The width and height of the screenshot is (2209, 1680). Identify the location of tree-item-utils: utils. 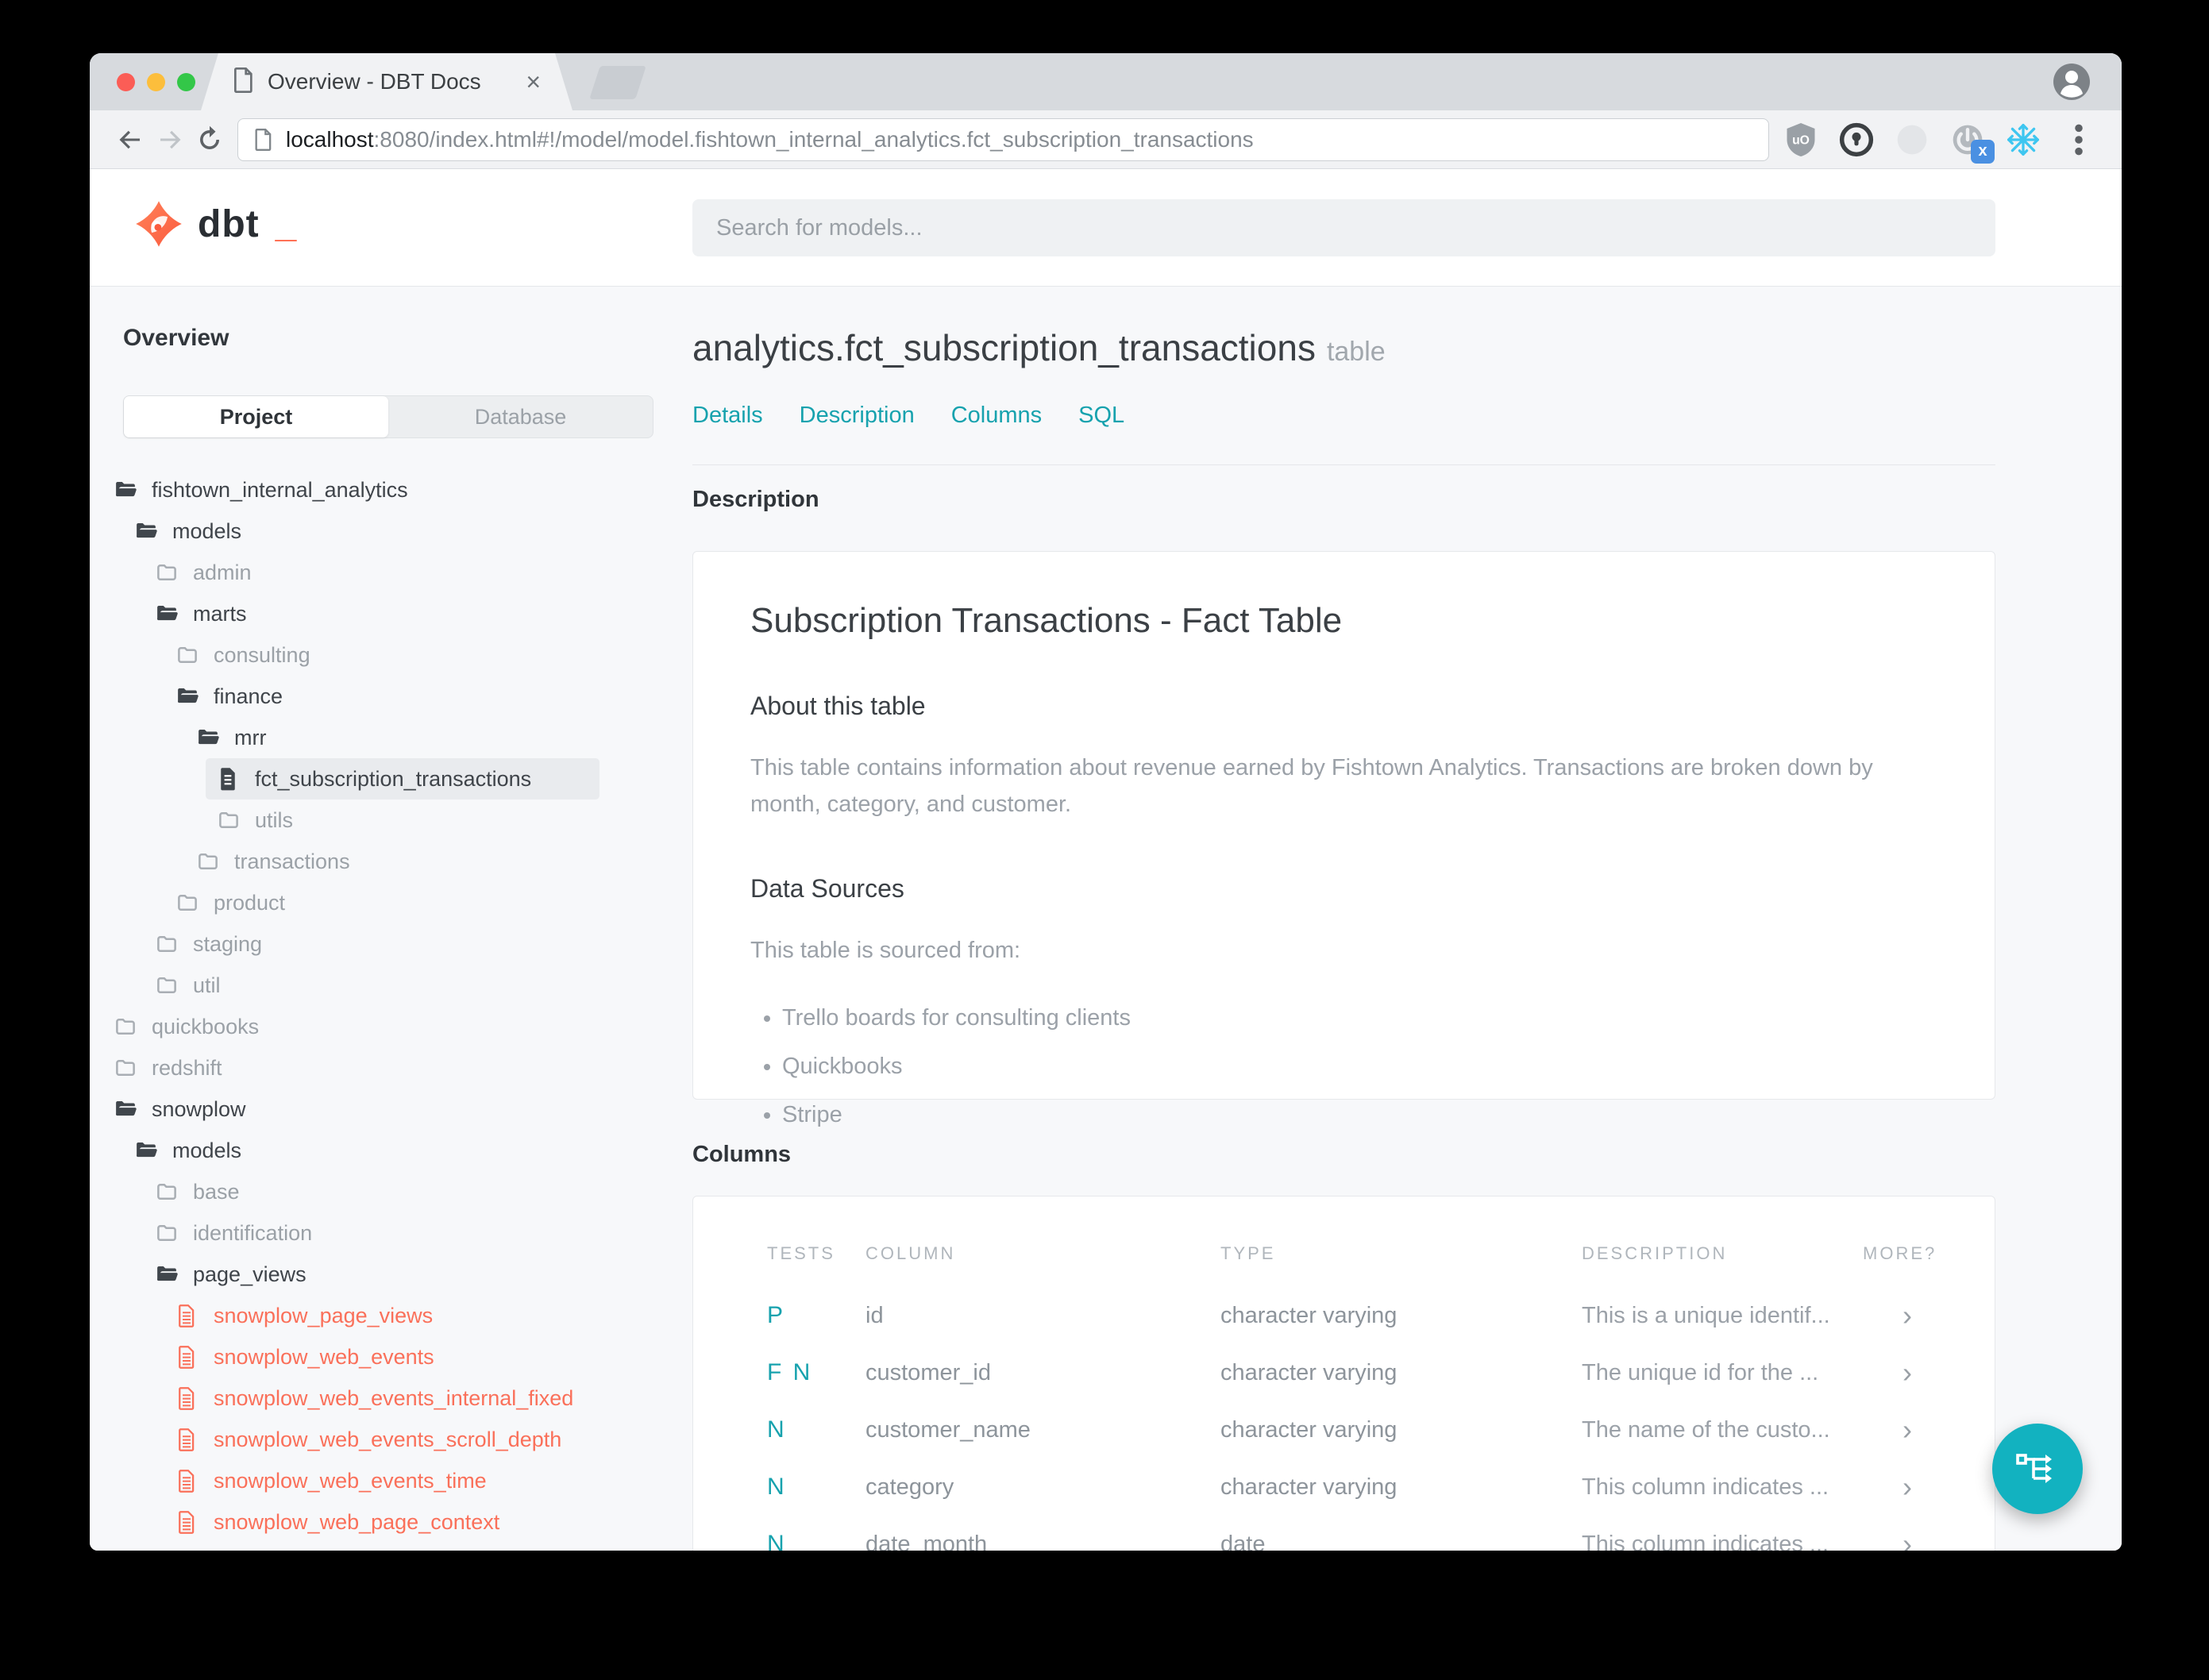
(453, 820).